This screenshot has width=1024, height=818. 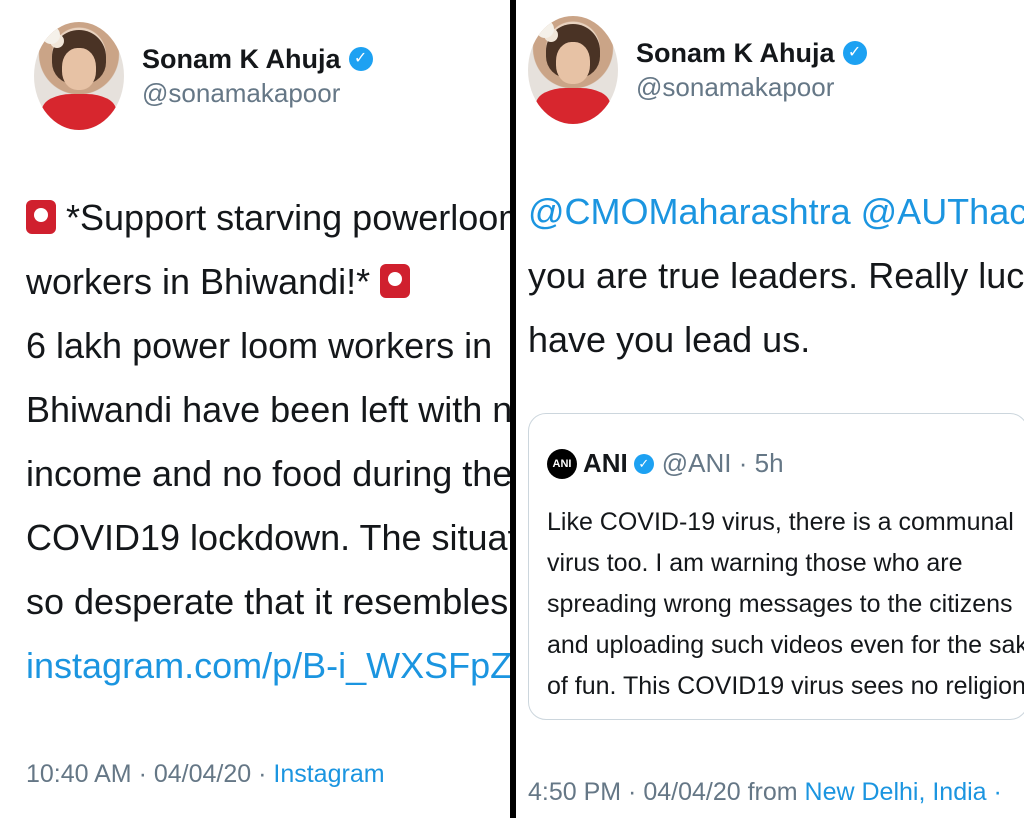 What do you see at coordinates (268, 665) in the screenshot?
I see `instagram-link: instagram.com/p/B-i_WXSFpZF/.` at bounding box center [268, 665].